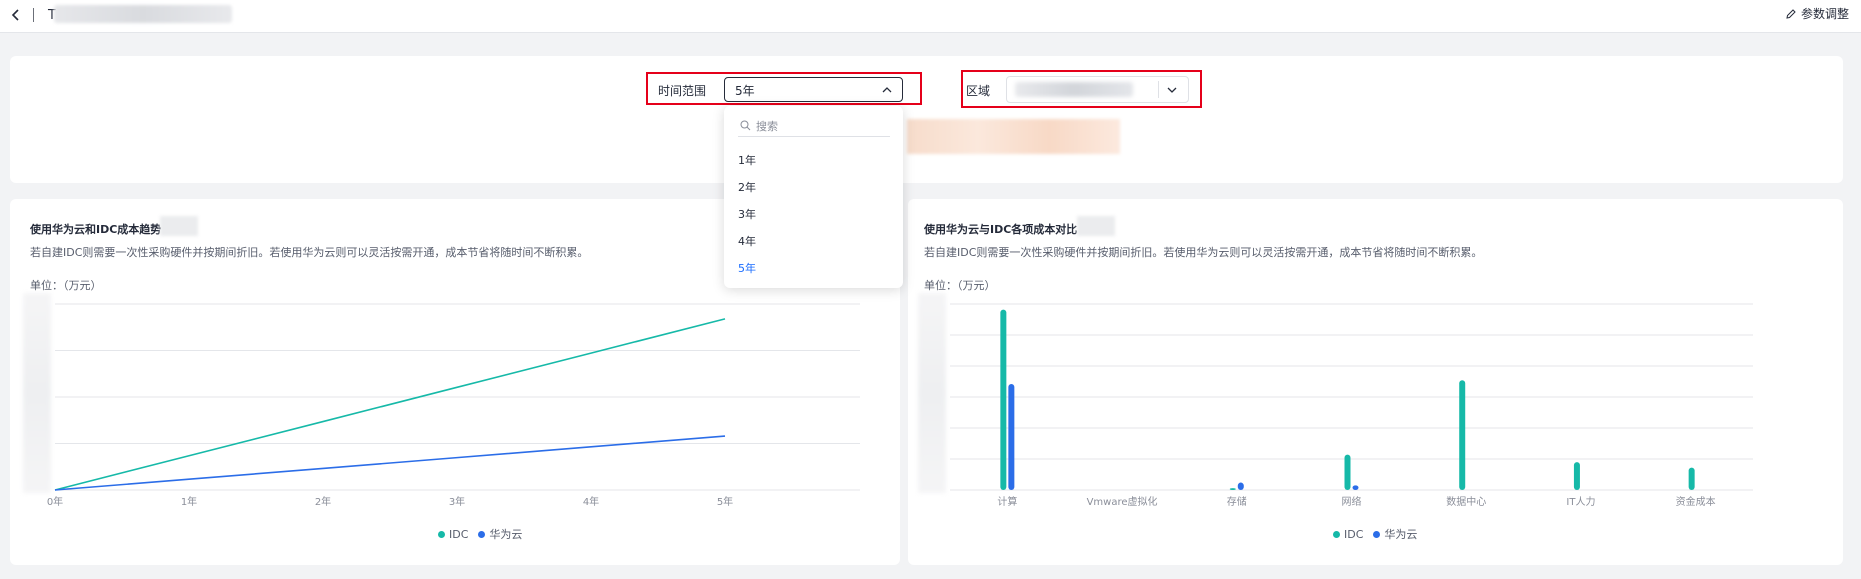 This screenshot has height=579, width=1861. I want to click on x-tick-label: 存储, so click(1237, 501).